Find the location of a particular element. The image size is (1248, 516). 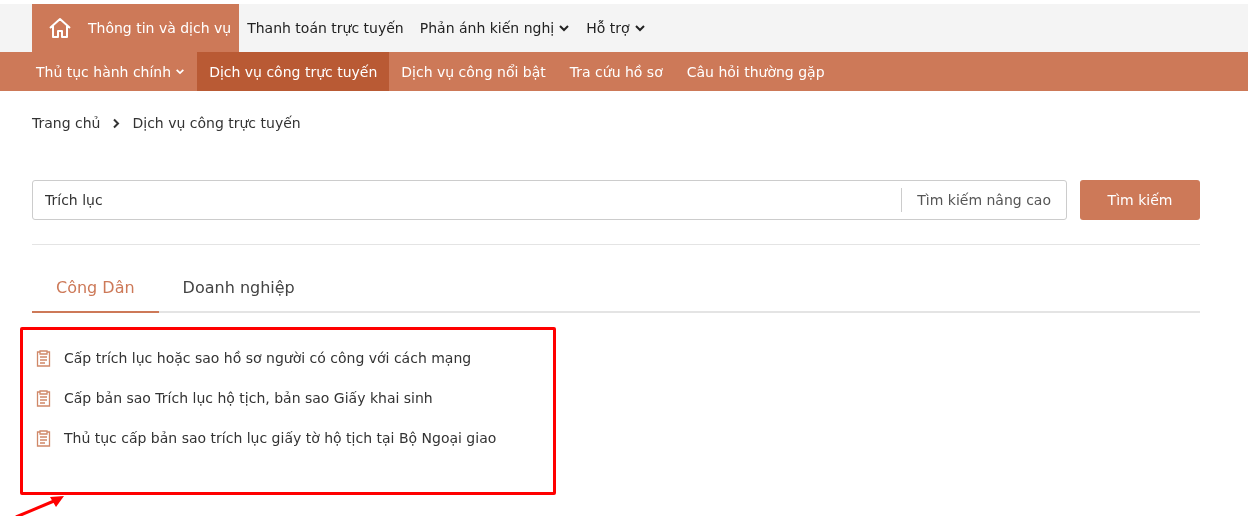

nav-link: Dịch vụ công trực tuyến is located at coordinates (293, 71).